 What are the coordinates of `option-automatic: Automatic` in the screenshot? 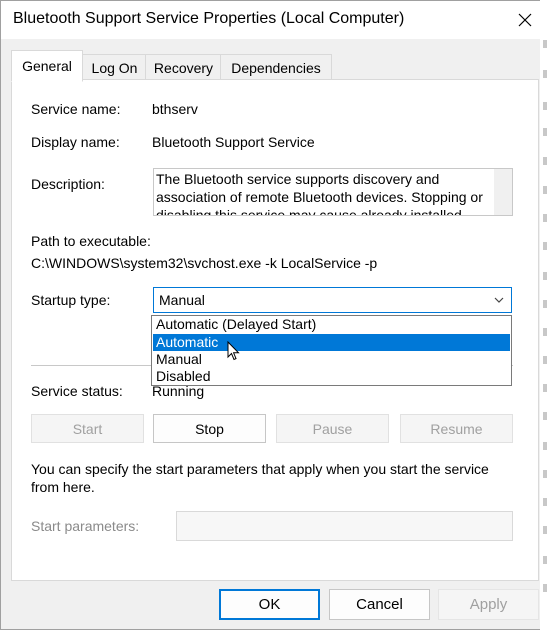 It's located at (331, 342).